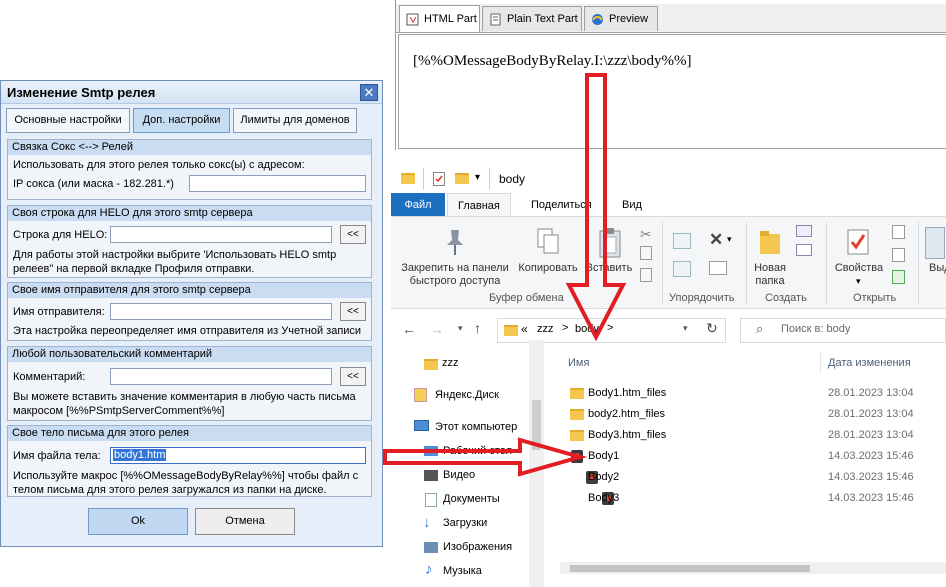 The image size is (946, 587). I want to click on nav-item-desktop: Рабочий стол, so click(477, 451).